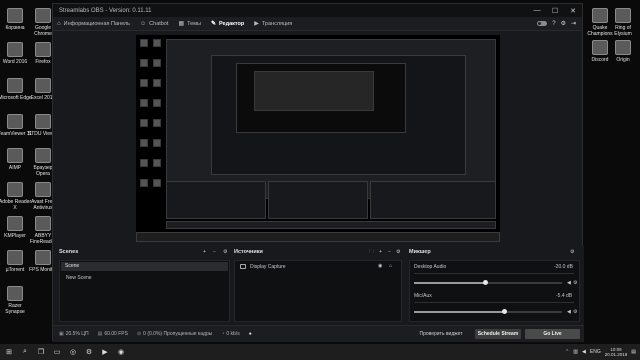 Image resolution: width=640 pixels, height=360 pixels. I want to click on desktop-icon-razer: Razer Synapse, so click(16, 300).